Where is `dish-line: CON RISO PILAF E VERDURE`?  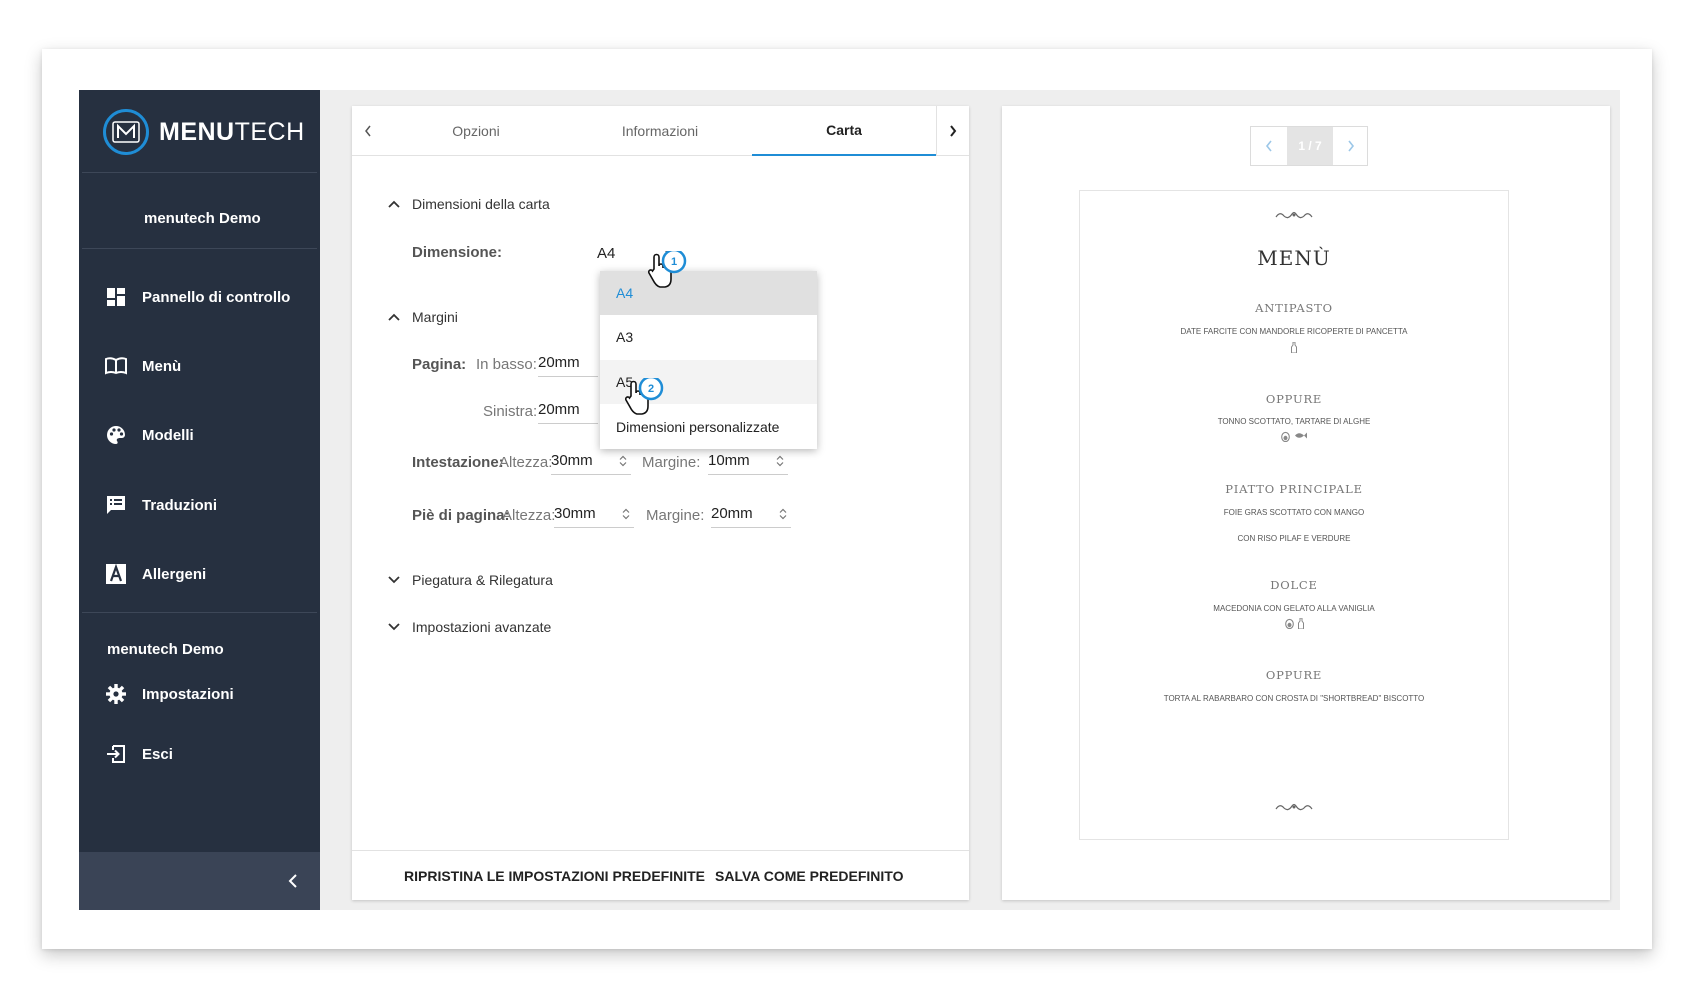
dish-line: CON RISO PILAF E VERDURE is located at coordinates (1294, 538).